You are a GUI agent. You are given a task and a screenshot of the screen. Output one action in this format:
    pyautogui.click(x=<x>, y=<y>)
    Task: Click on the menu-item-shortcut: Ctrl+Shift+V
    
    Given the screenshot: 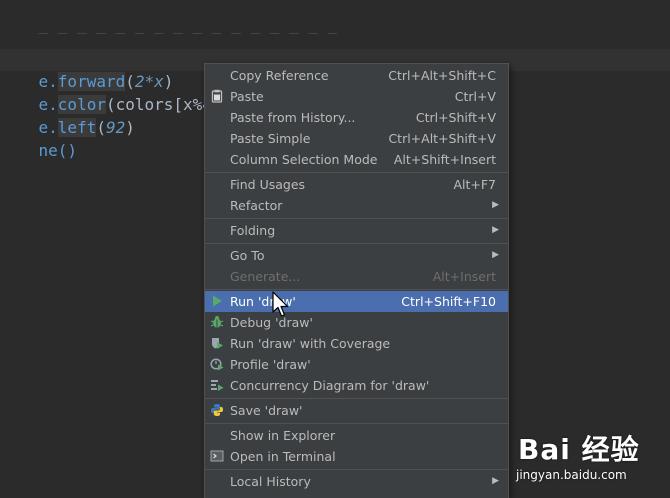 What is the action you would take?
    pyautogui.click(x=455, y=117)
    